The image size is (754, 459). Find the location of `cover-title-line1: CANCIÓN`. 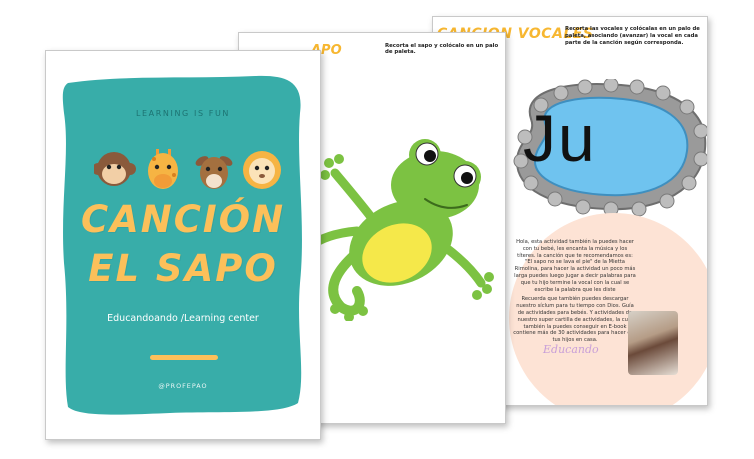

cover-title-line1: CANCIÓN is located at coordinates (183, 219).